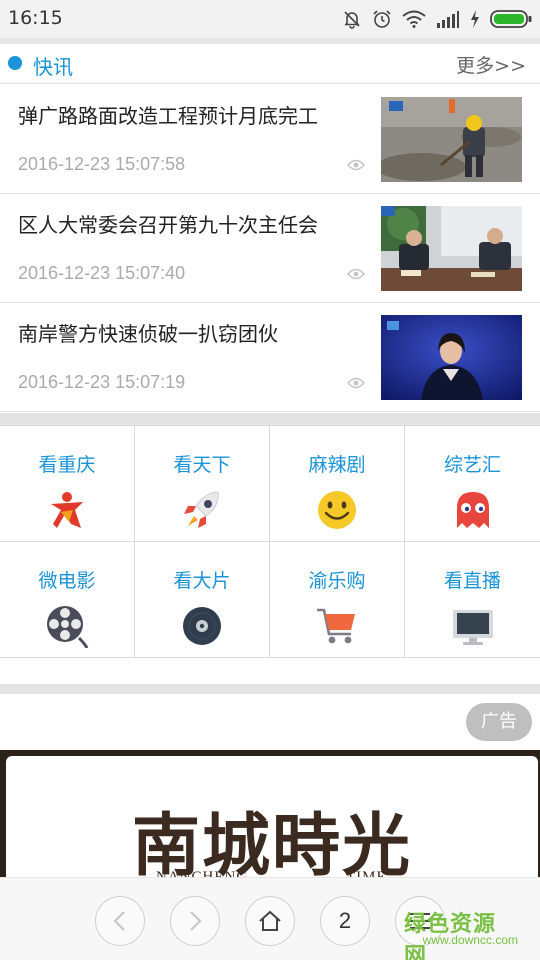 This screenshot has width=540, height=960. I want to click on shopping-cart-icon, so click(336, 626).